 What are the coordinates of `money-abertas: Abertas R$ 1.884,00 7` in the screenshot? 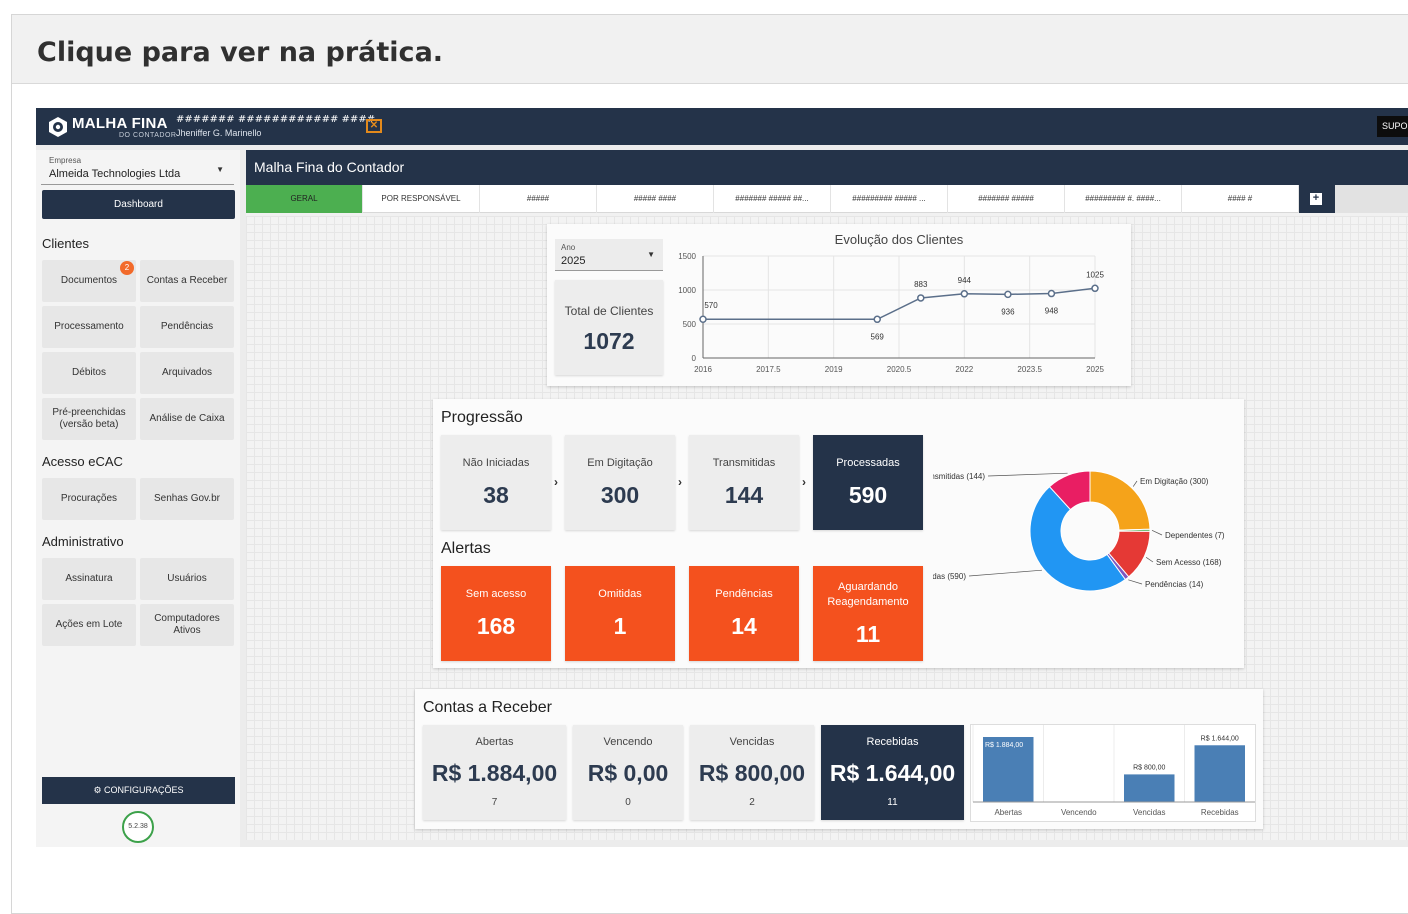 It's located at (494, 772).